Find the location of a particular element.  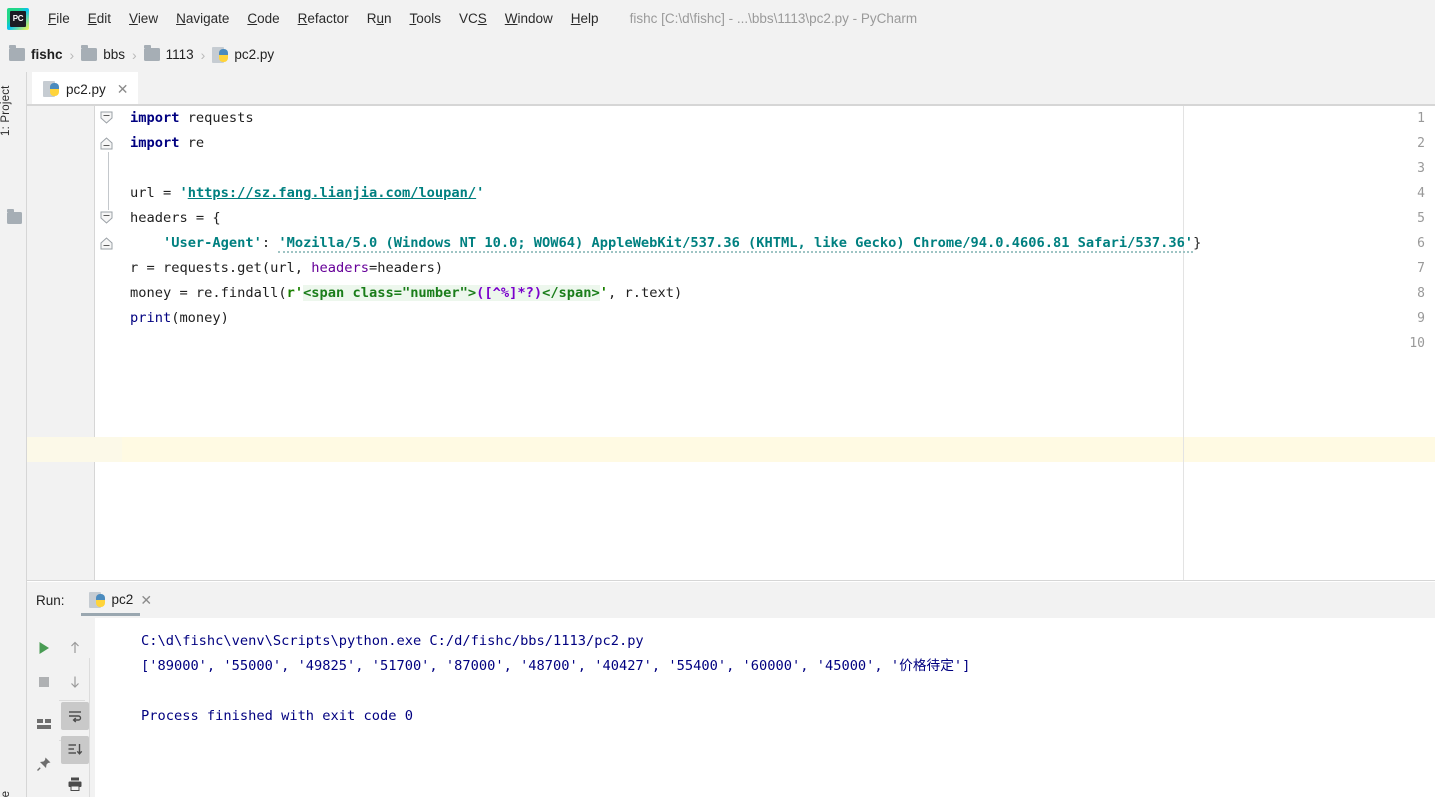

code-line-9: print(money) is located at coordinates (778, 318).